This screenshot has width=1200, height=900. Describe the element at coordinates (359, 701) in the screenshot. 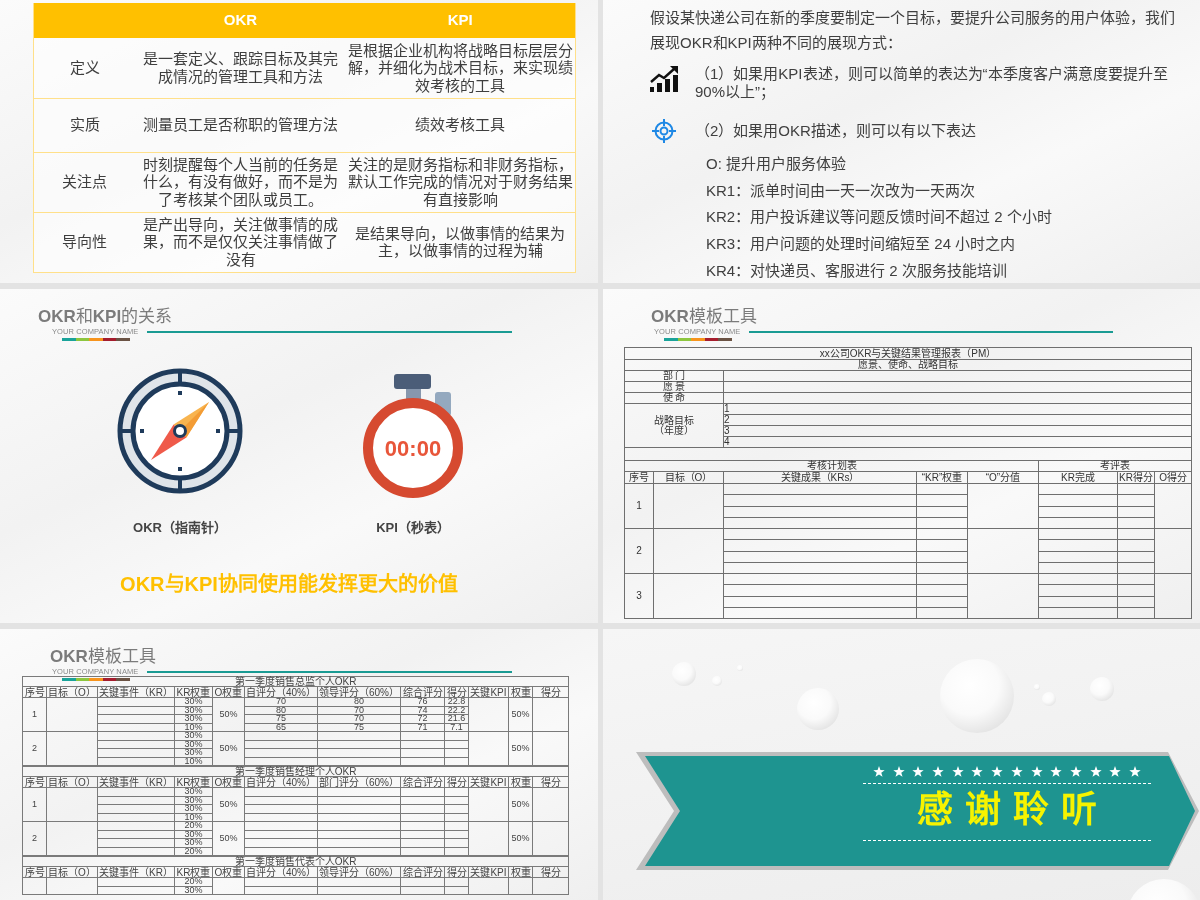

I see `table-cell: 80` at that location.